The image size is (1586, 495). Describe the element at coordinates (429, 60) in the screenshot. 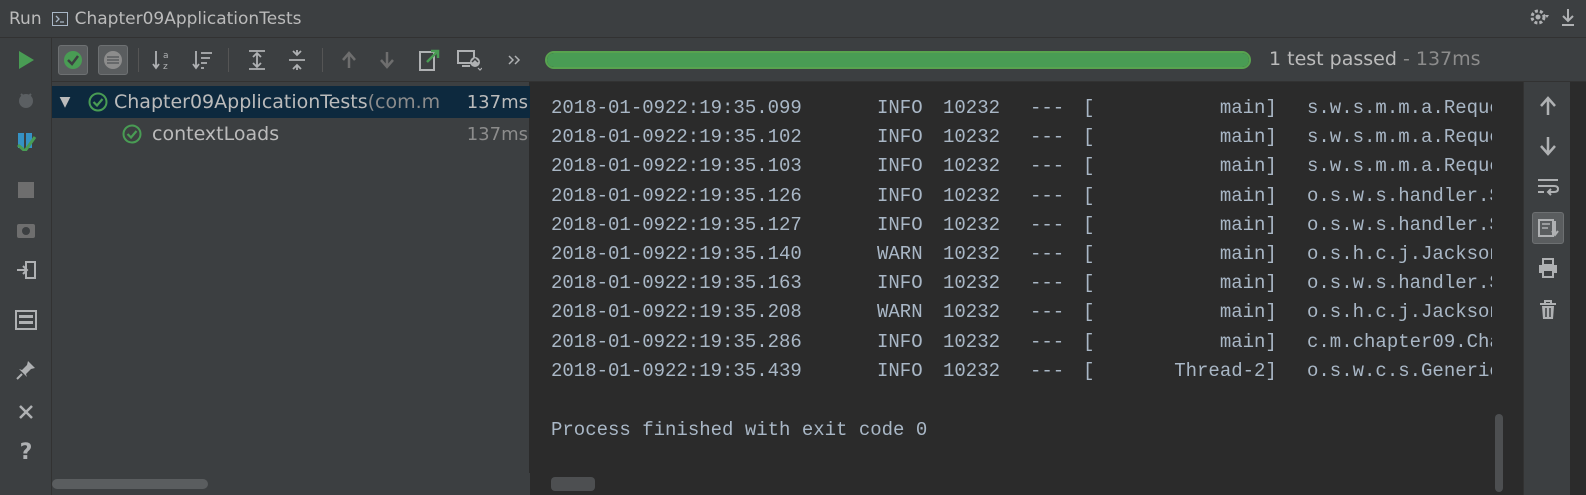

I see `export-icon` at that location.